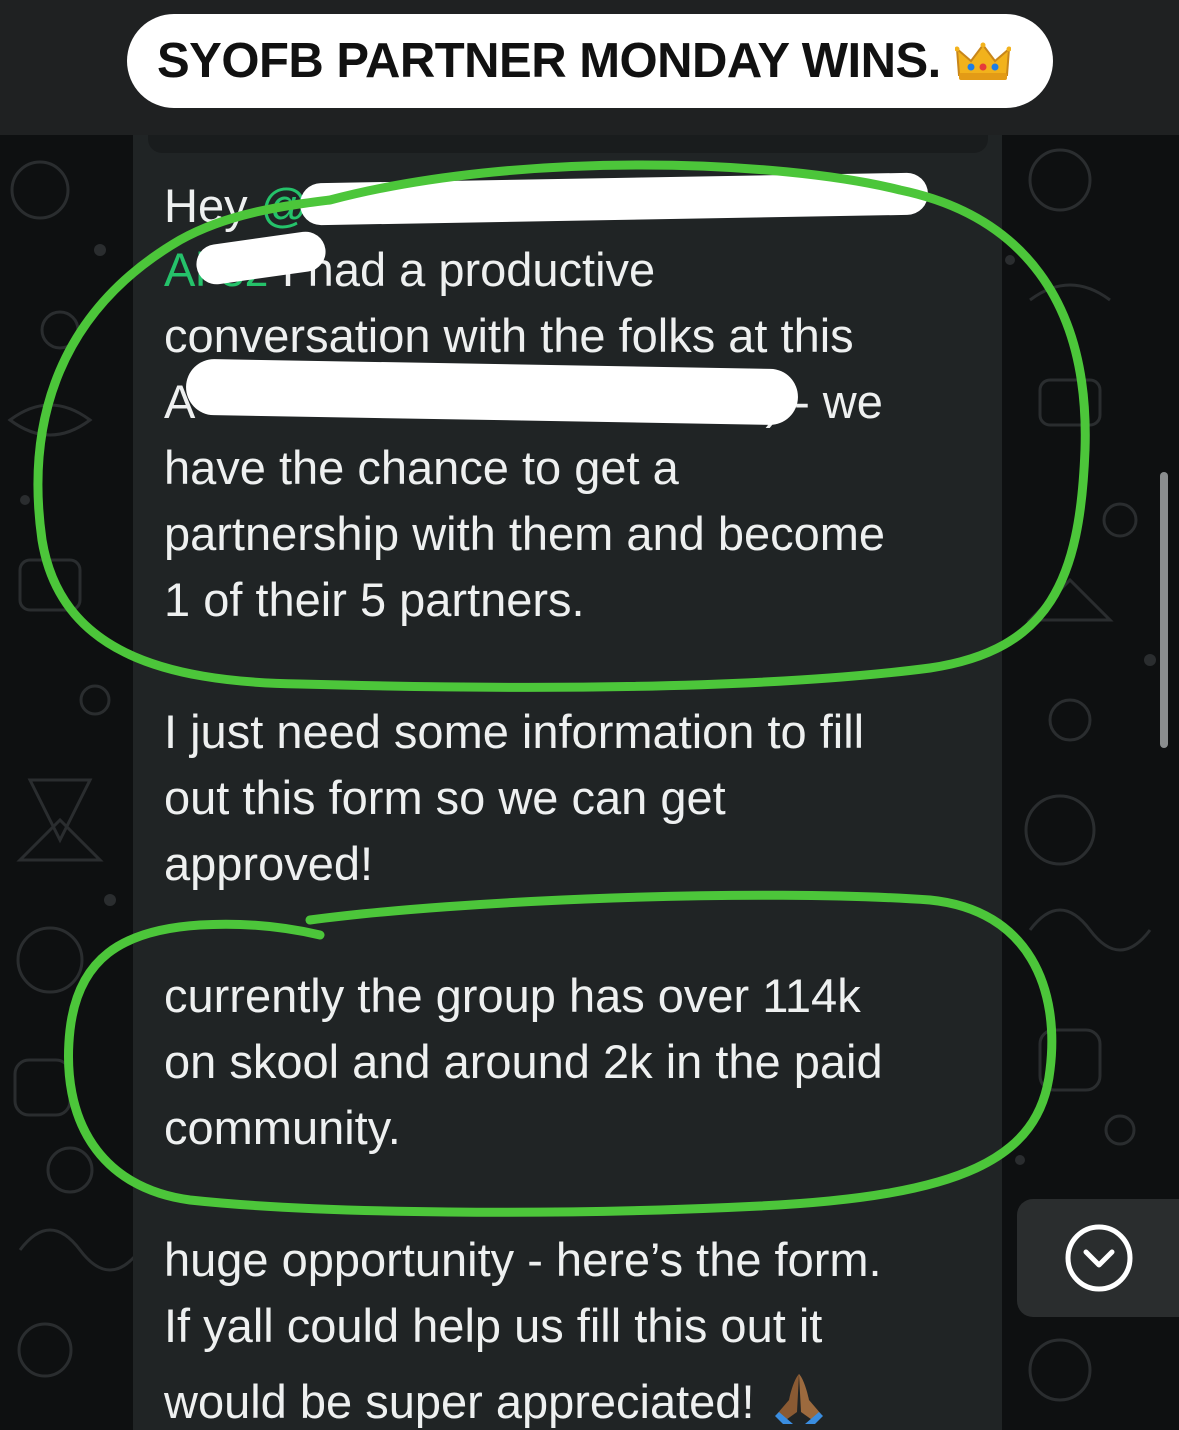 The height and width of the screenshot is (1430, 1179). Describe the element at coordinates (549, 61) in the screenshot. I see `chat-title: SYOFB PARTNER MONDAY WINS.` at that location.